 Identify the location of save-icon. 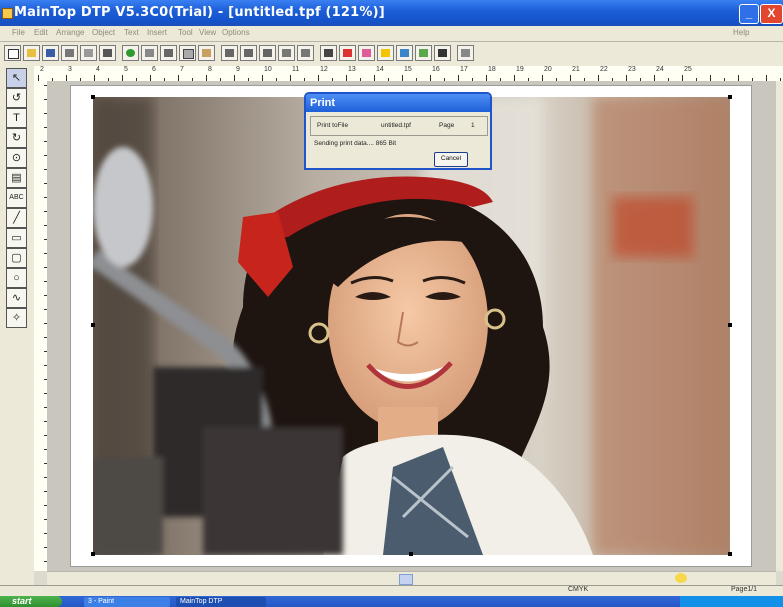
(50, 53).